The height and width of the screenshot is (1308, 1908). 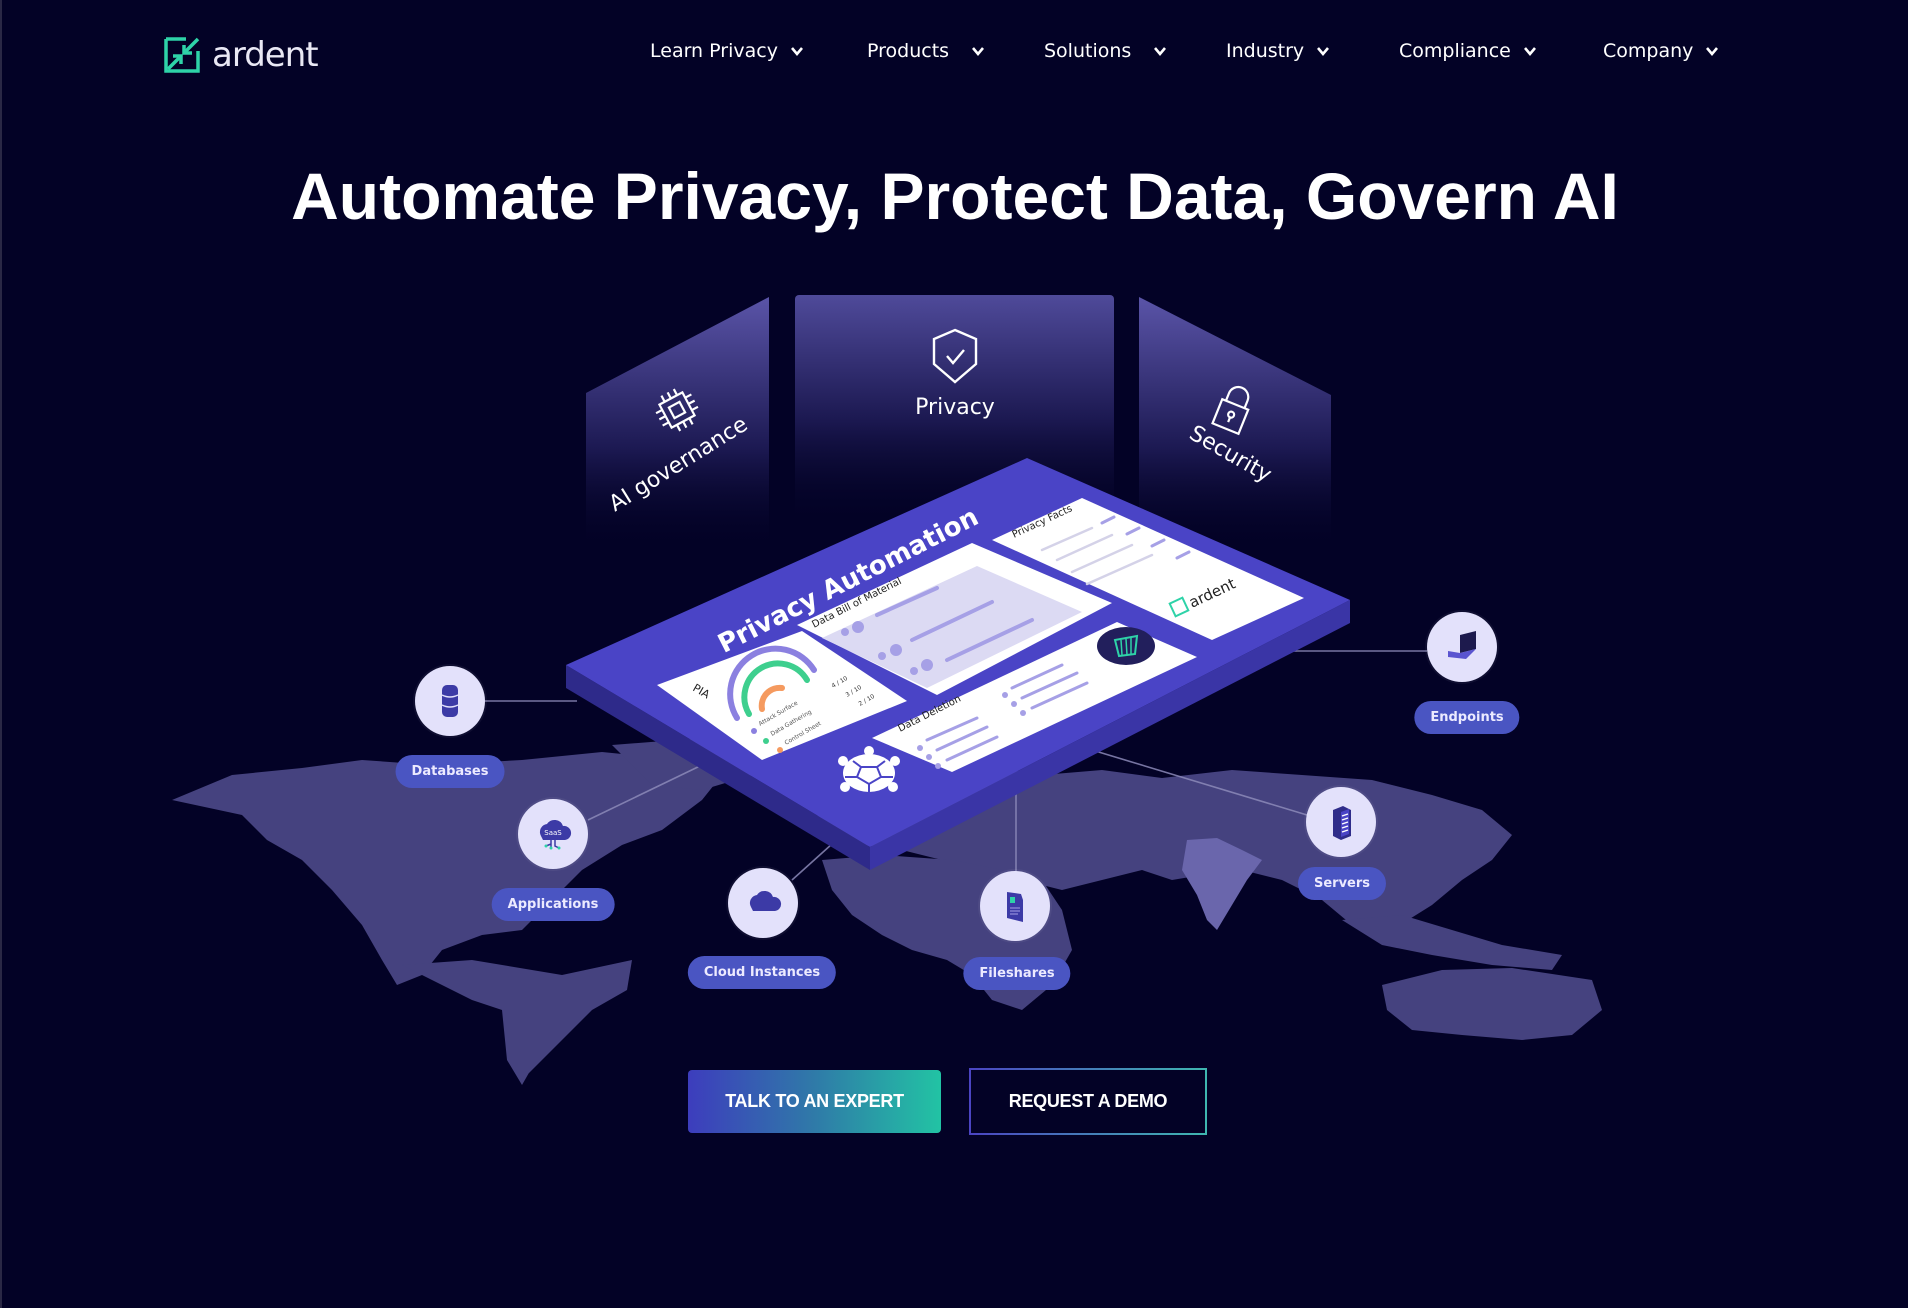 I want to click on panel-ai-governance: AI governance, so click(x=677, y=423).